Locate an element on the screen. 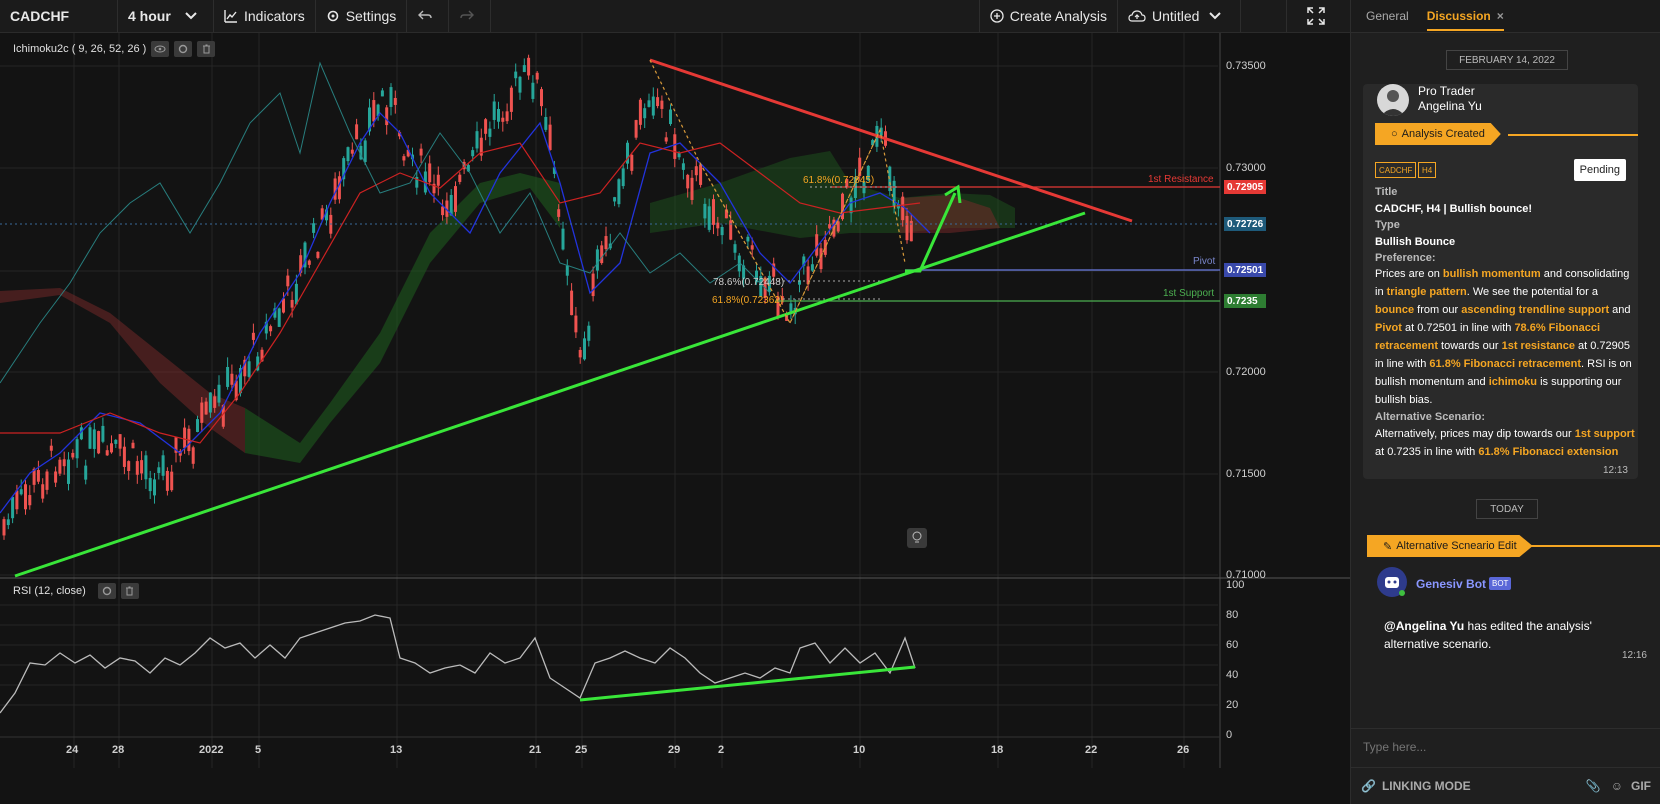 This screenshot has width=1660, height=804. time-tick: 22 is located at coordinates (1091, 750).